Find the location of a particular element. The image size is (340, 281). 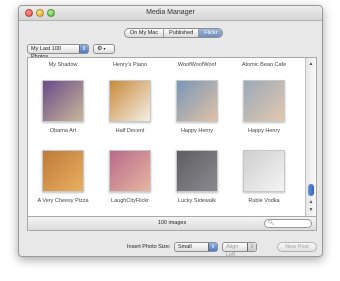

chevron-down-icon: ▾ is located at coordinates (104, 48).